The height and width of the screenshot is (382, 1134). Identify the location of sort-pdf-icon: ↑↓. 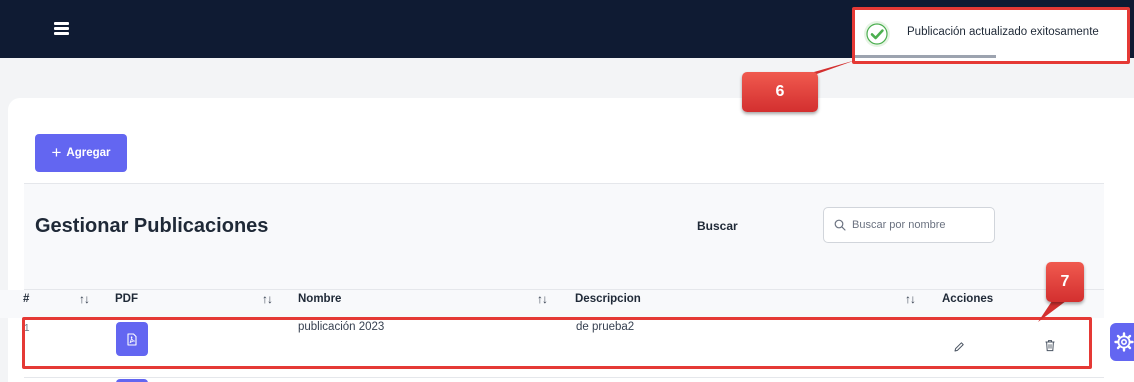
(267, 299).